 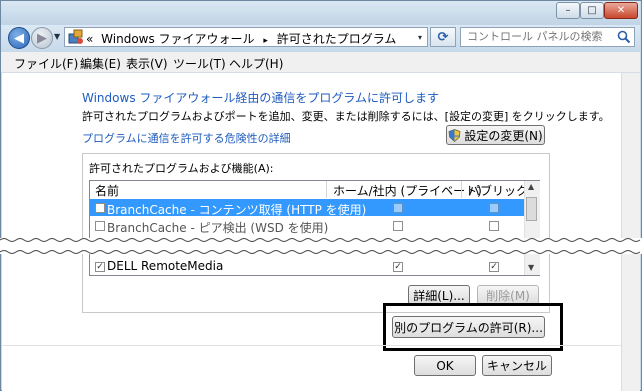 What do you see at coordinates (100, 267) in the screenshot?
I see `row-enable-checkbox: ✓` at bounding box center [100, 267].